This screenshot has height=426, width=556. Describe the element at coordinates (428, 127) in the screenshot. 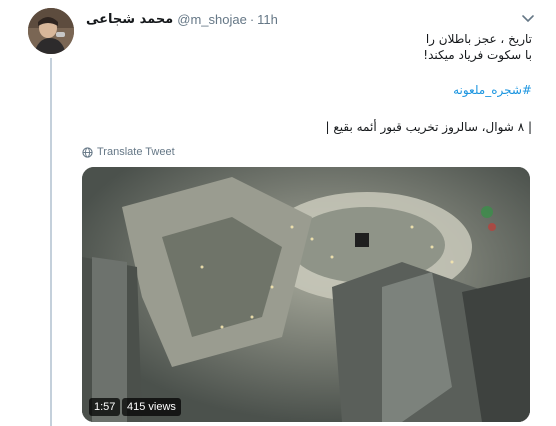

I see `tweet-text-line-3: | ۸ شوال، سالروز تخریب قبور أئمه بقیع |` at that location.